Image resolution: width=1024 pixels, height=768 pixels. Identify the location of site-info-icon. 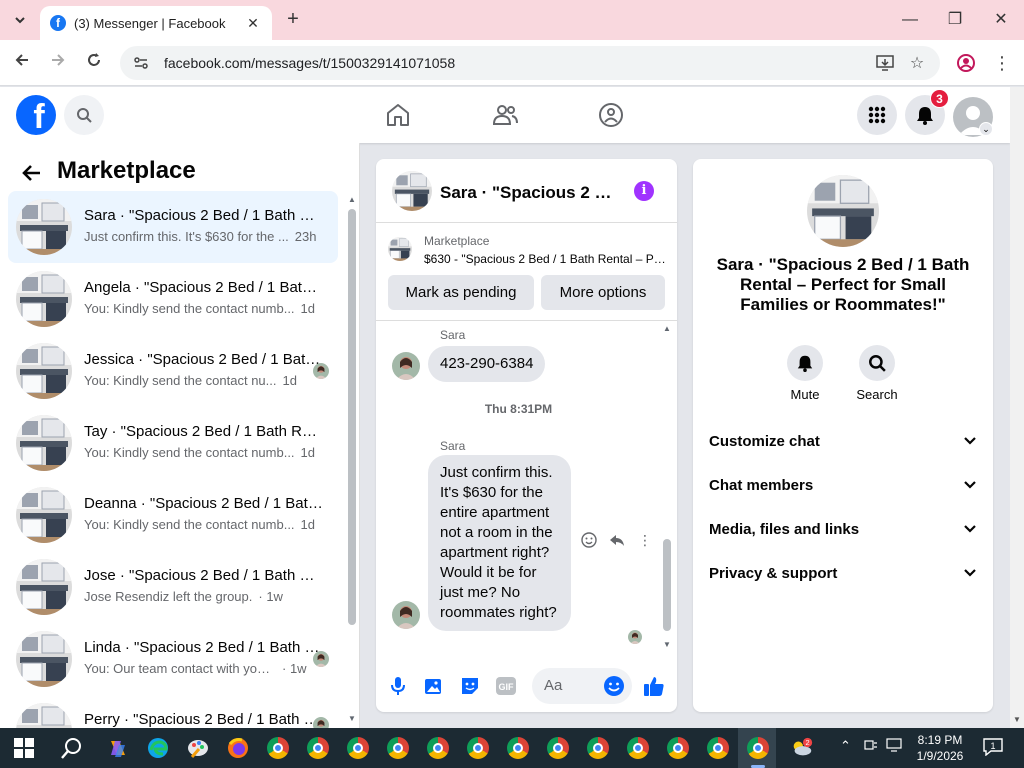
(141, 63).